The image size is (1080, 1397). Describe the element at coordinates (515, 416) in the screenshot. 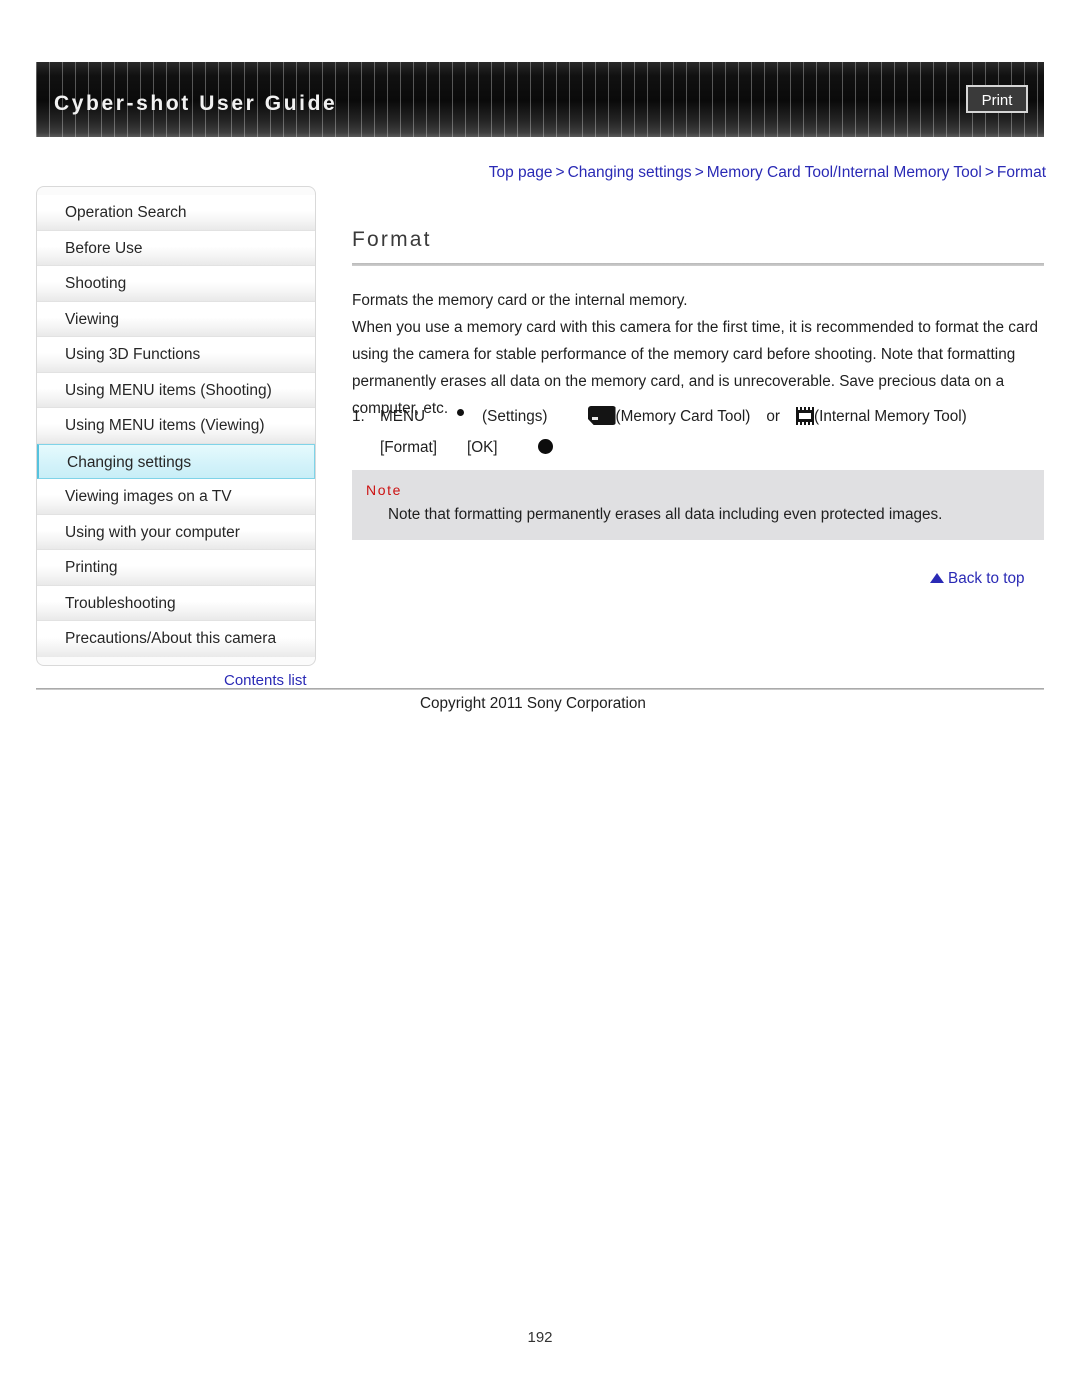

I see `settings-label: (Settings)` at that location.